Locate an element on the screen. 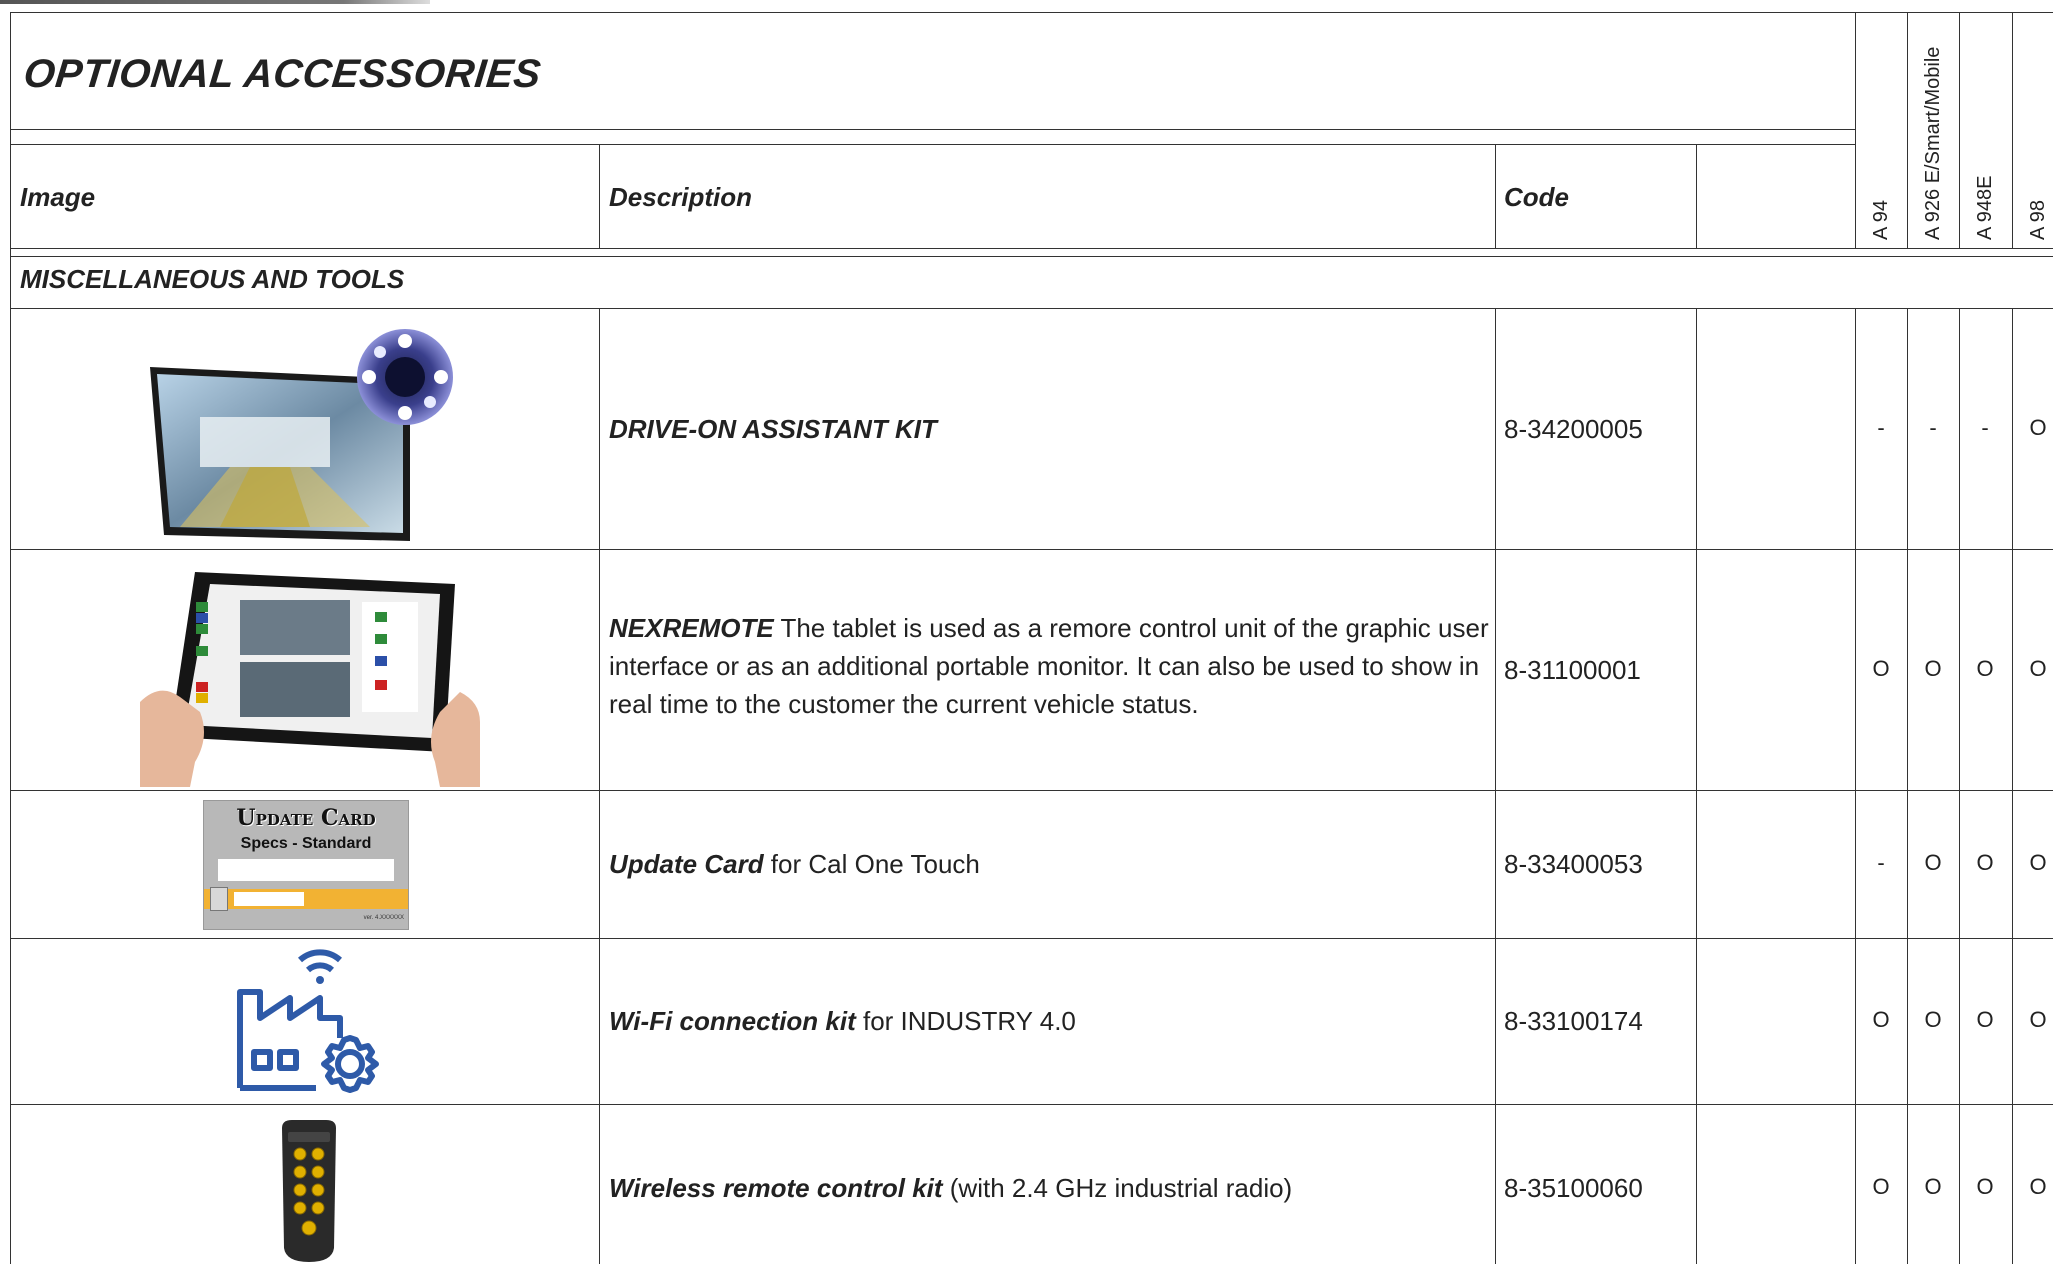  product-code: 8-34200005 is located at coordinates (1573, 429).